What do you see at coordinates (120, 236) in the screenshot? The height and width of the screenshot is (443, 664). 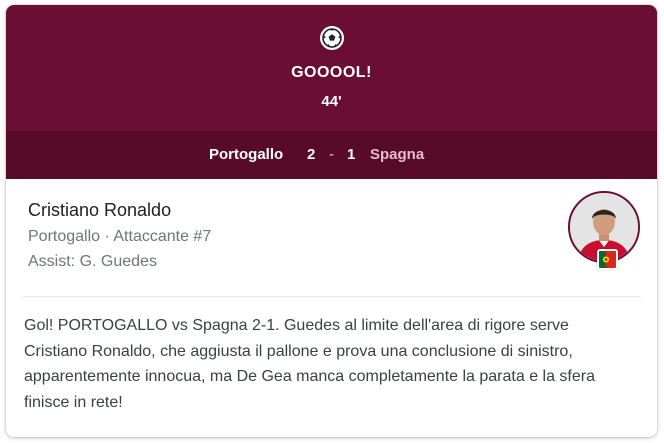 I see `player-team-position: Portogallo · Attaccante #7` at bounding box center [120, 236].